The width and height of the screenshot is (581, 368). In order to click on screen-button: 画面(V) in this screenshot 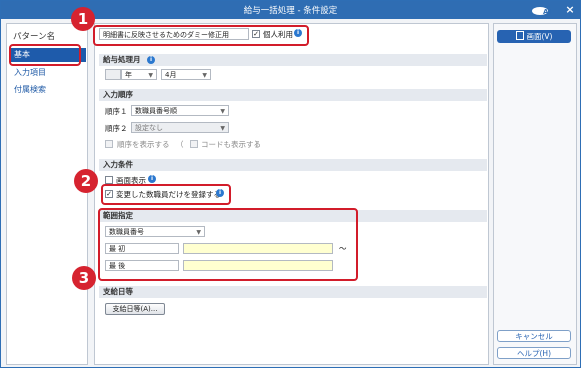, I will do `click(534, 36)`.